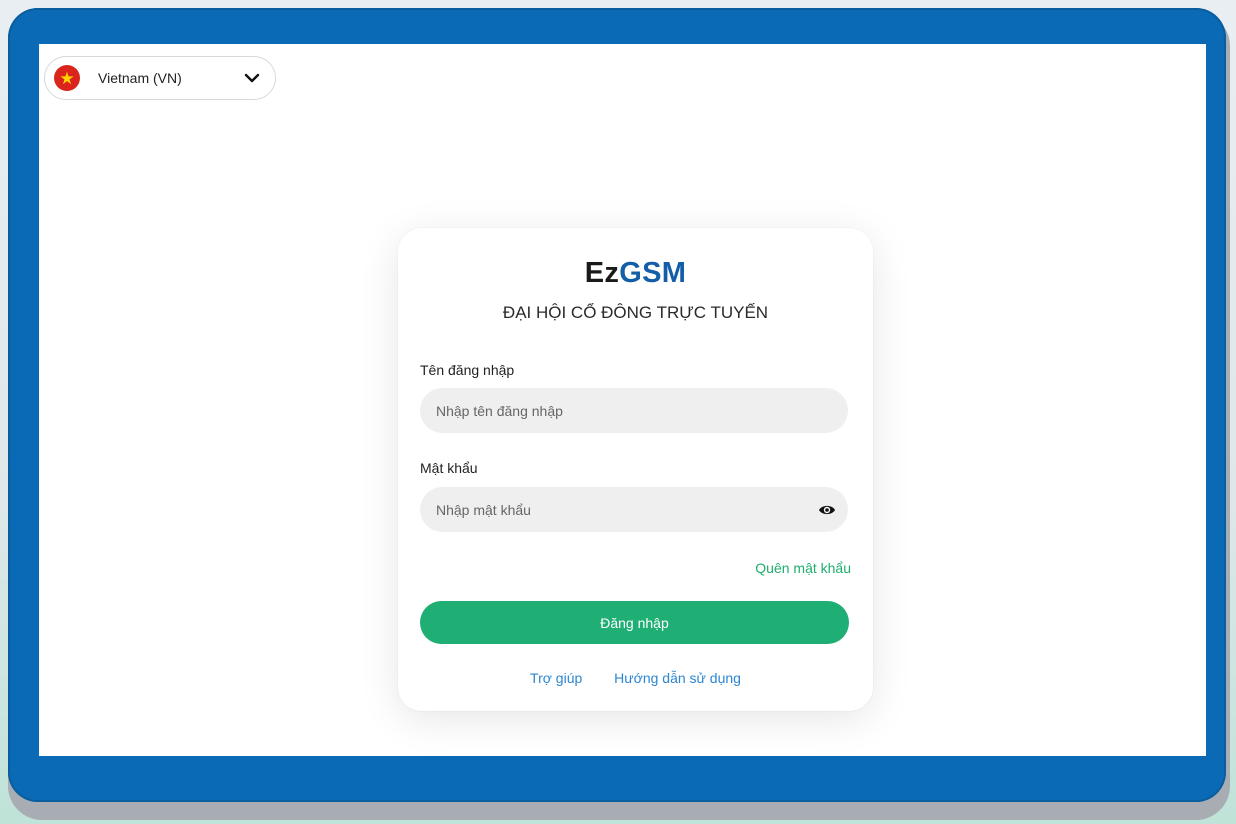 The height and width of the screenshot is (824, 1236). I want to click on password-input, so click(634, 509).